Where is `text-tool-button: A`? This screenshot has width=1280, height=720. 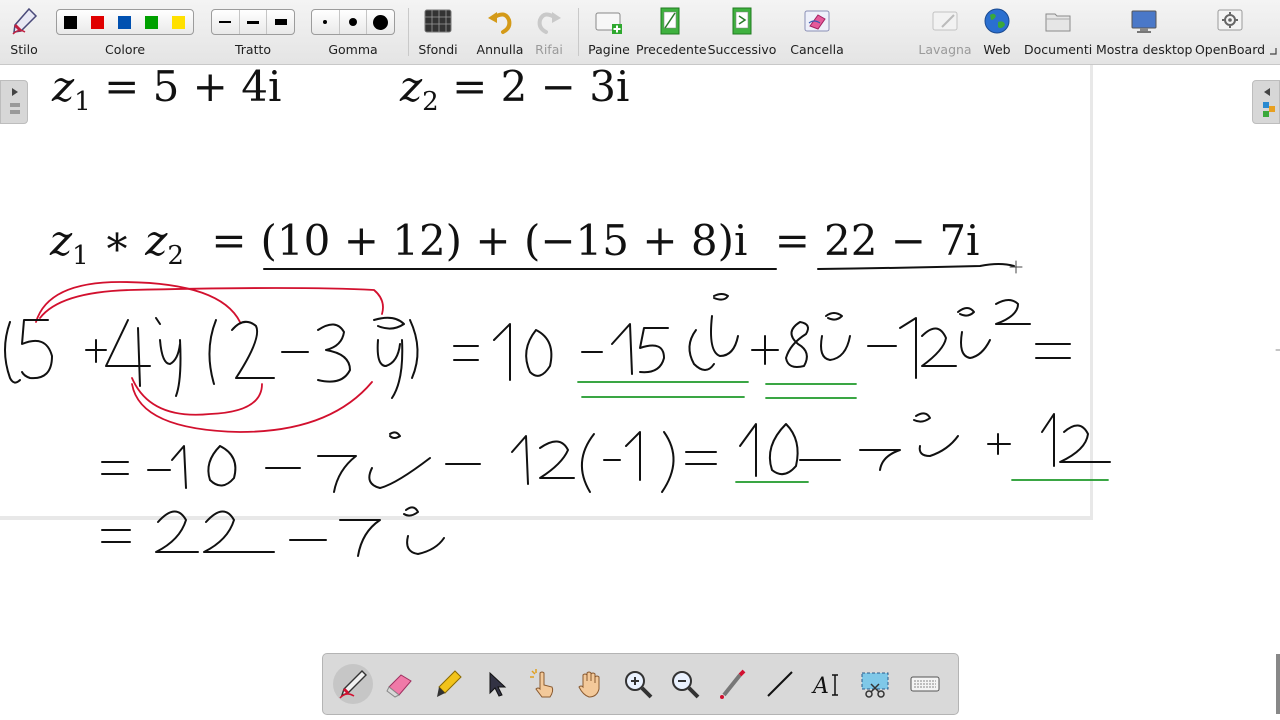 text-tool-button: A is located at coordinates (828, 684).